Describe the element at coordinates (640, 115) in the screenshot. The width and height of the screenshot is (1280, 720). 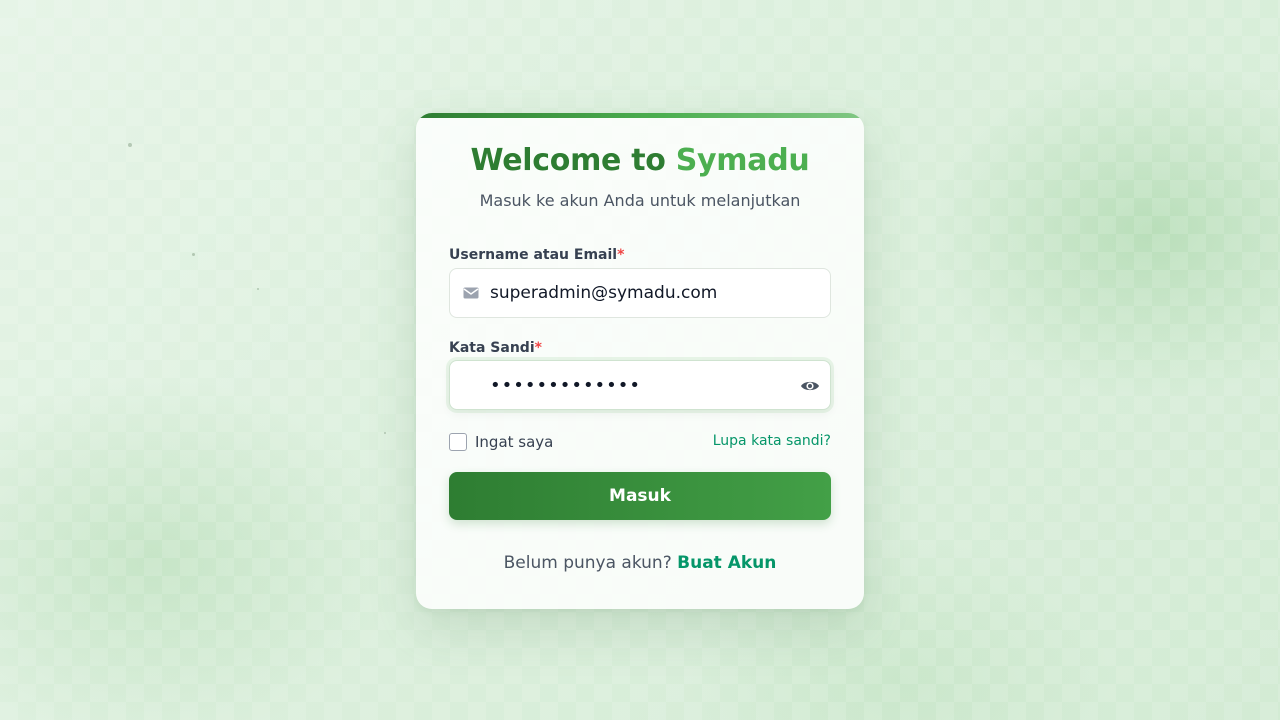
I see `card-accent-bar` at that location.